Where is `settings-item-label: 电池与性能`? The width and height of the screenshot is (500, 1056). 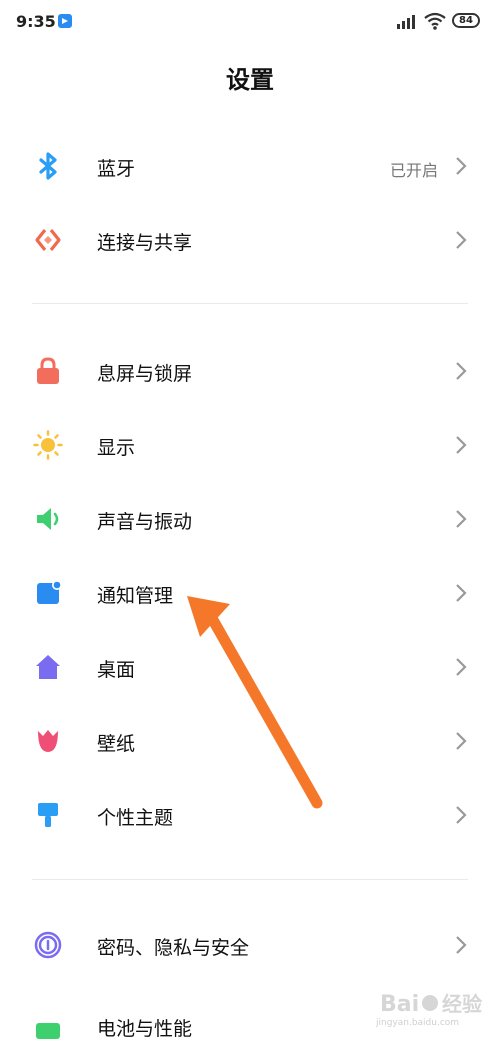 settings-item-label: 电池与性能 is located at coordinates (145, 1029).